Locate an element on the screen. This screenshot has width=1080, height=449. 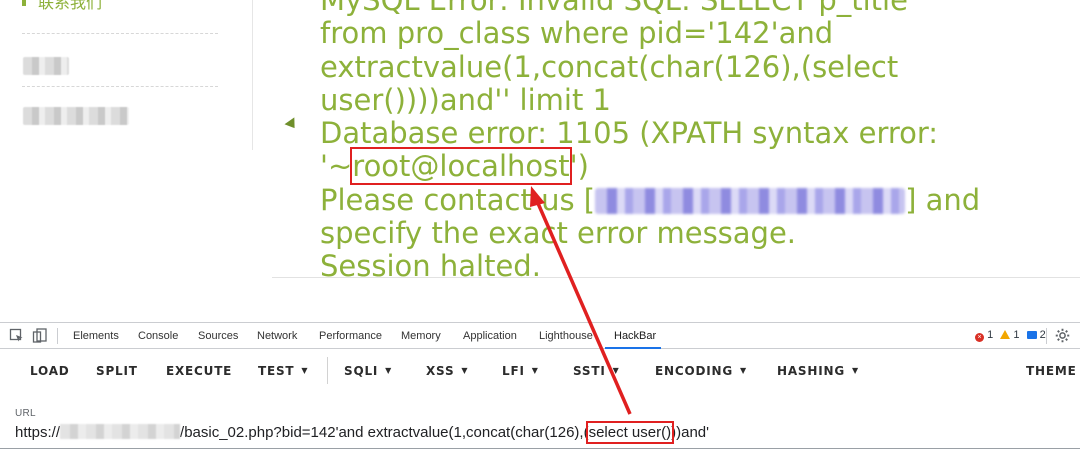
xss-label: XSS is located at coordinates (440, 371).